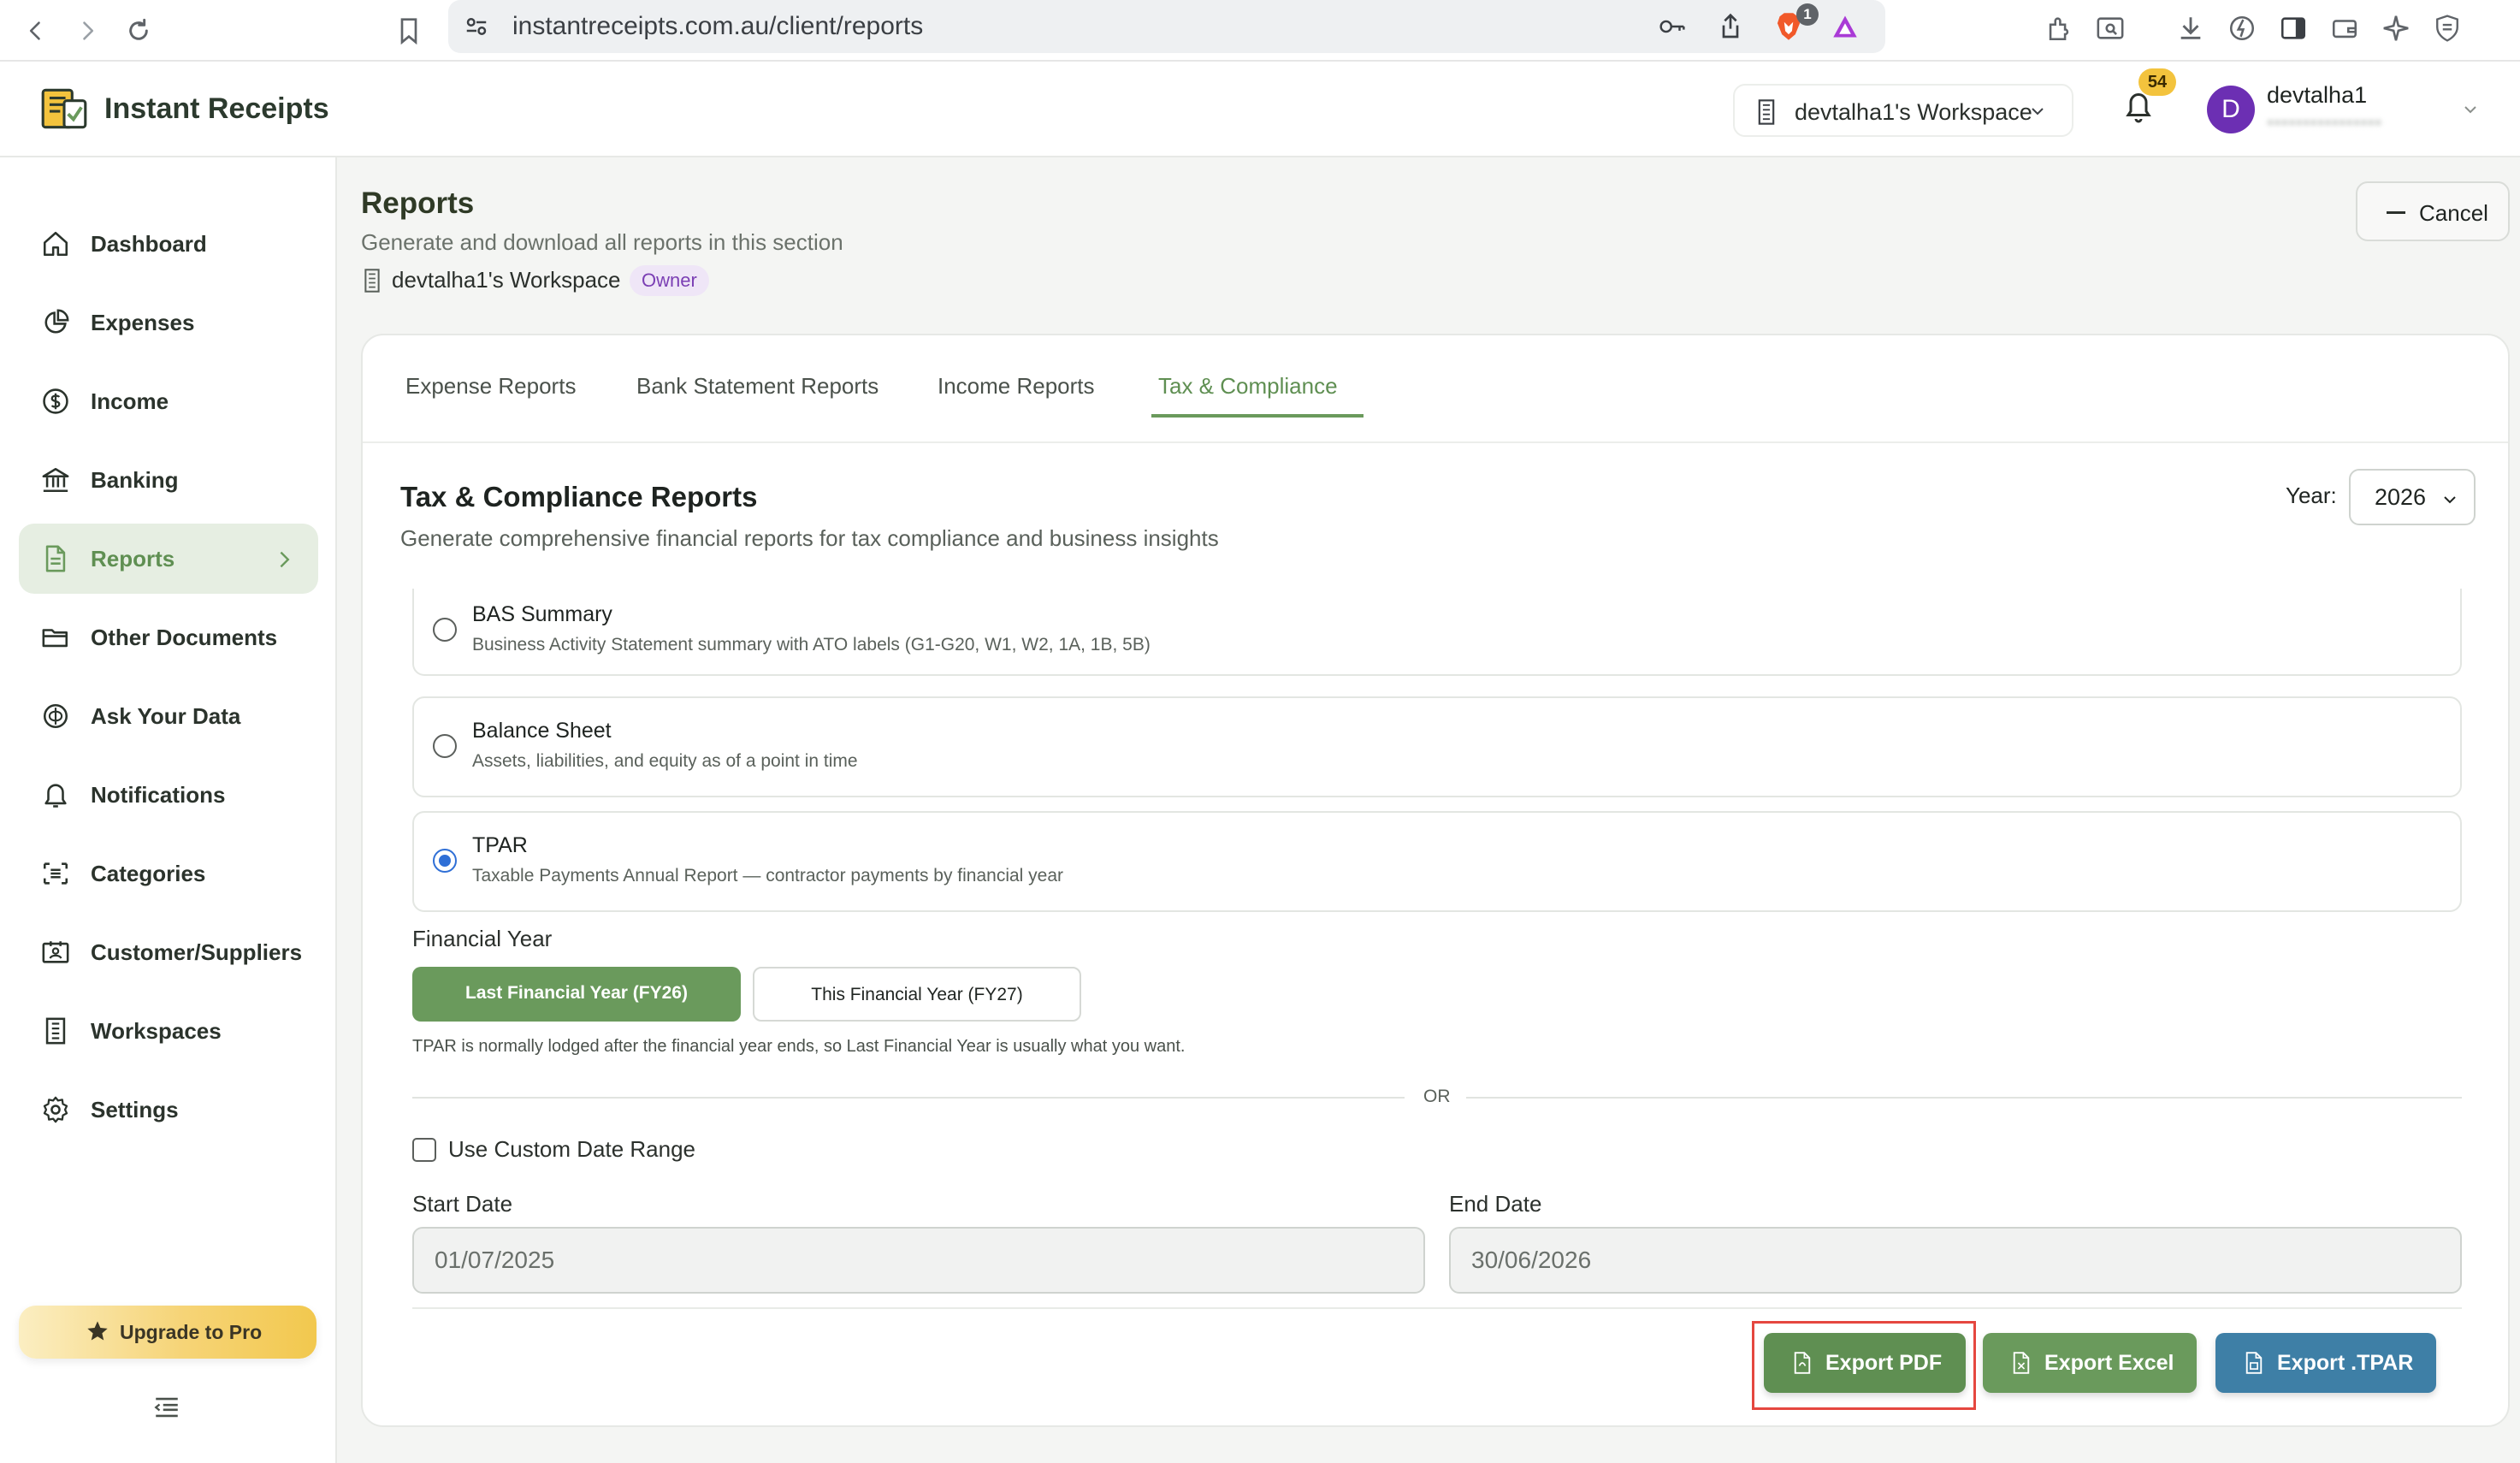 The width and height of the screenshot is (2520, 1463). Describe the element at coordinates (2242, 28) in the screenshot. I see `speed-icon` at that location.